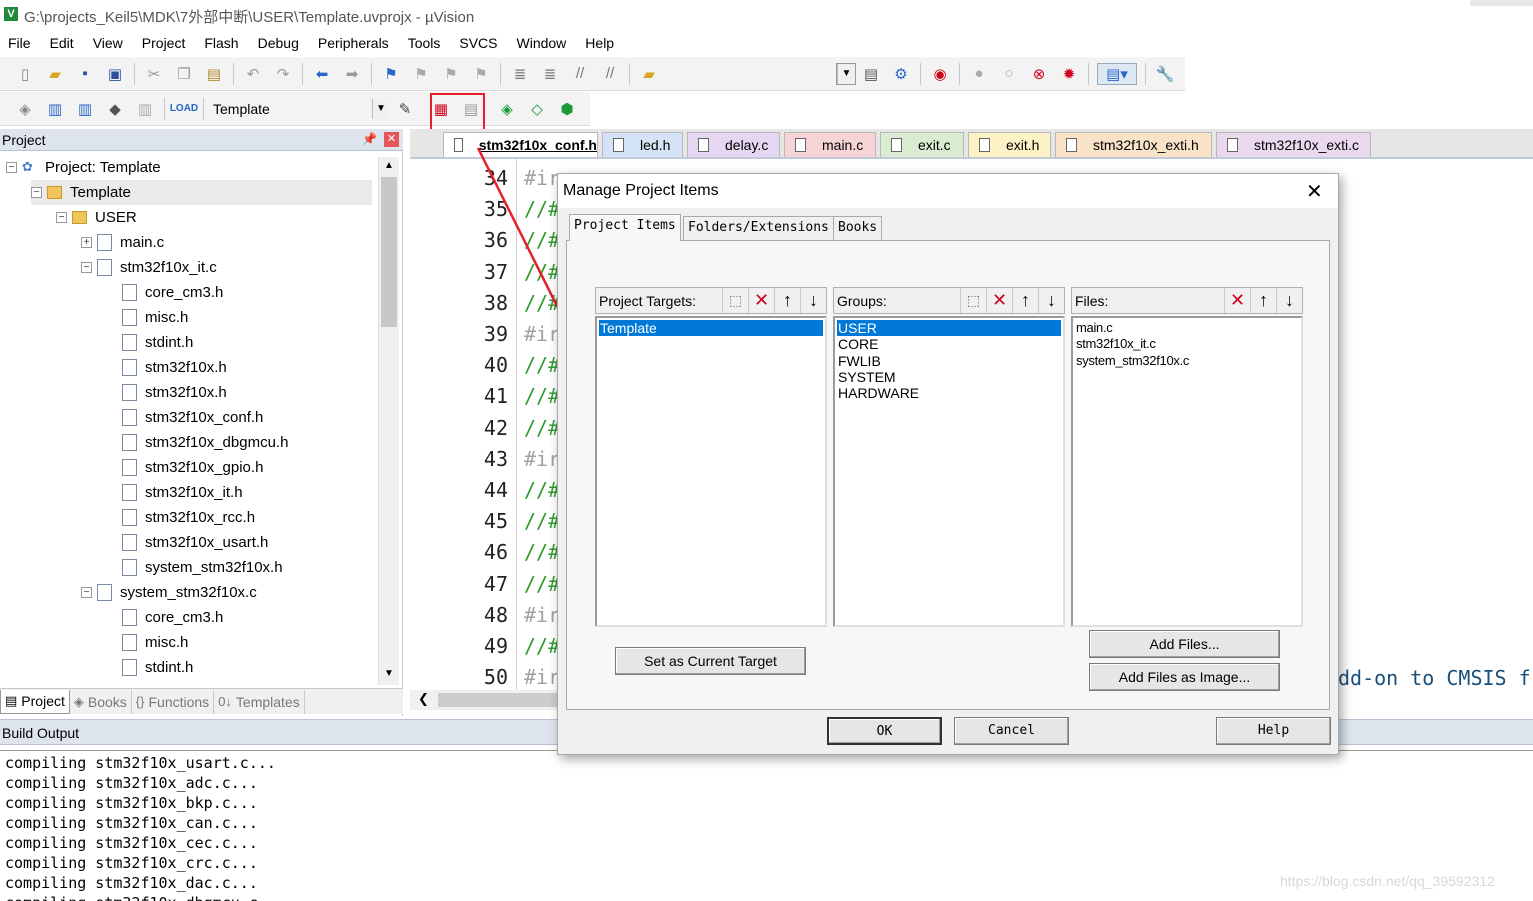 This screenshot has width=1533, height=901. I want to click on tree-scrollbar: ▲ ▼, so click(388, 421).